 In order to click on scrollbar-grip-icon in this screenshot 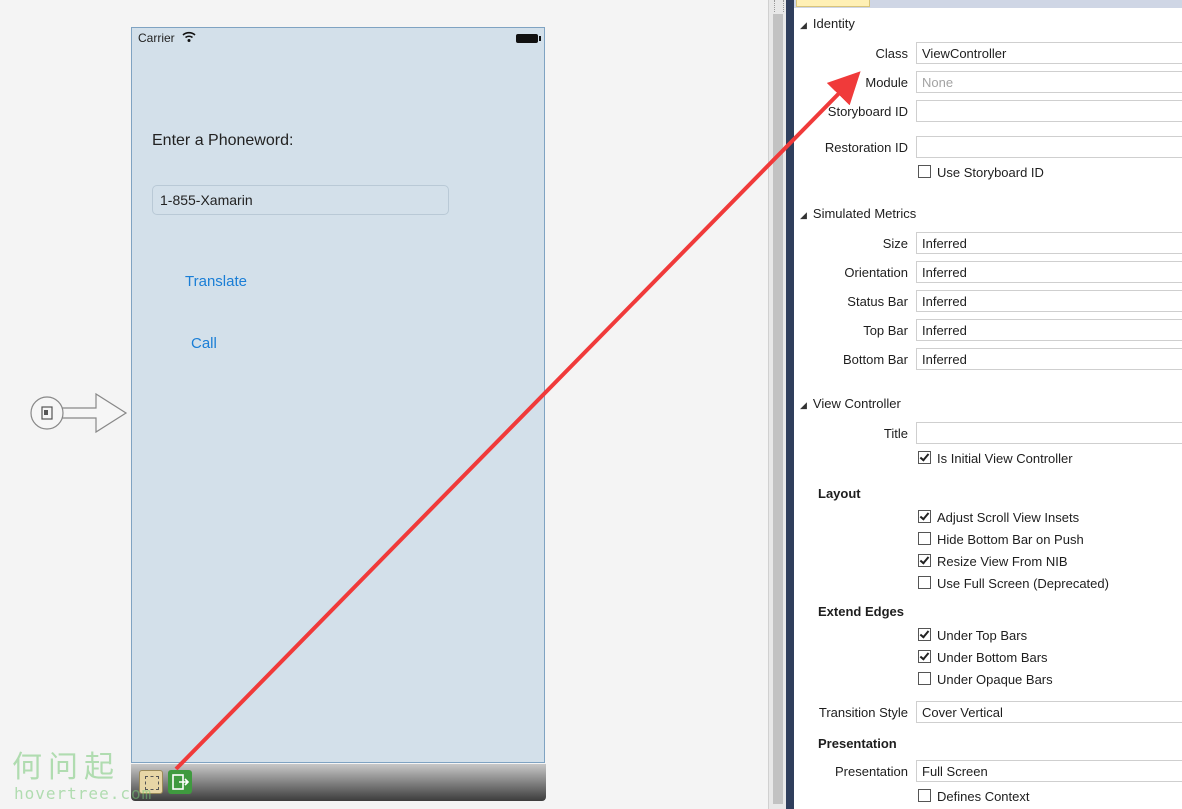, I will do `click(779, 6)`.